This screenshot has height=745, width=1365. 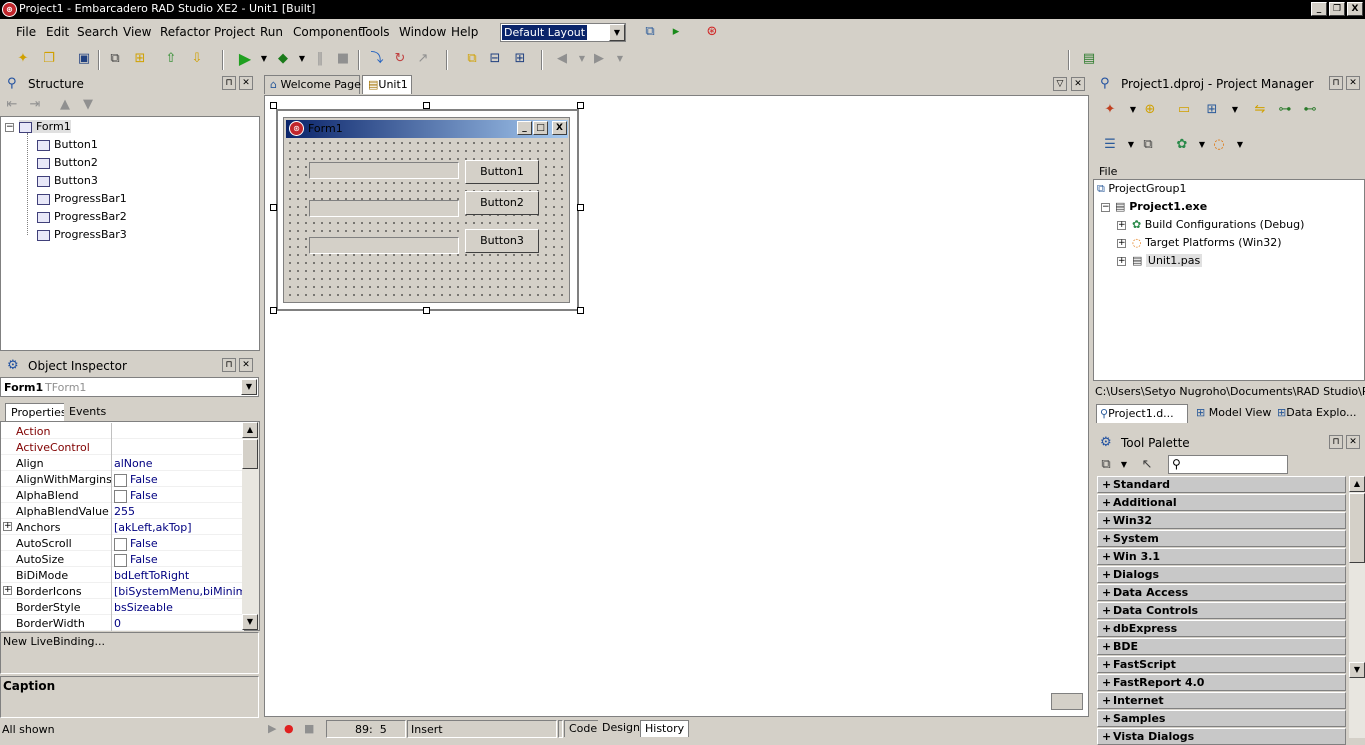 I want to click on record-macro-icon: ●, so click(x=289, y=728).